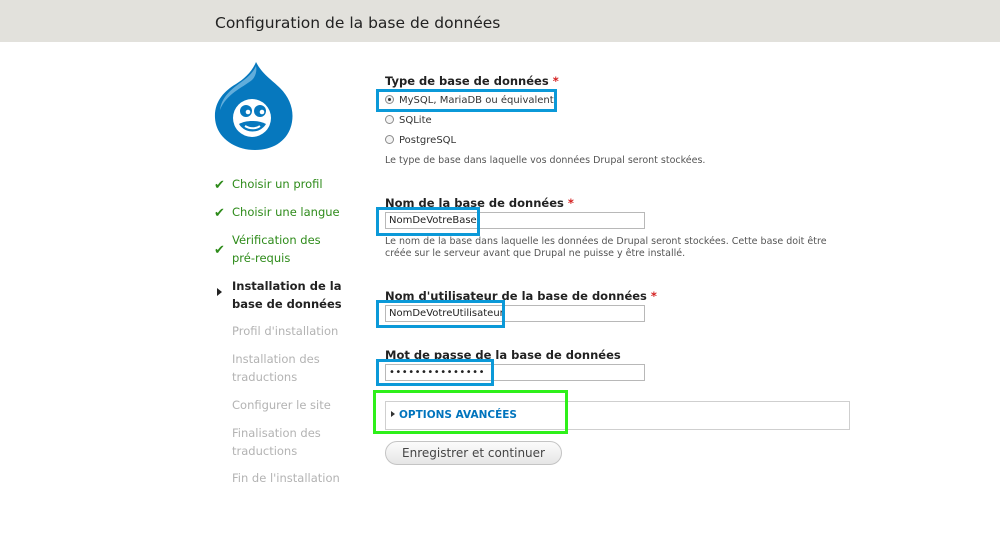  I want to click on step-label: Installation de la base de données, so click(287, 295).